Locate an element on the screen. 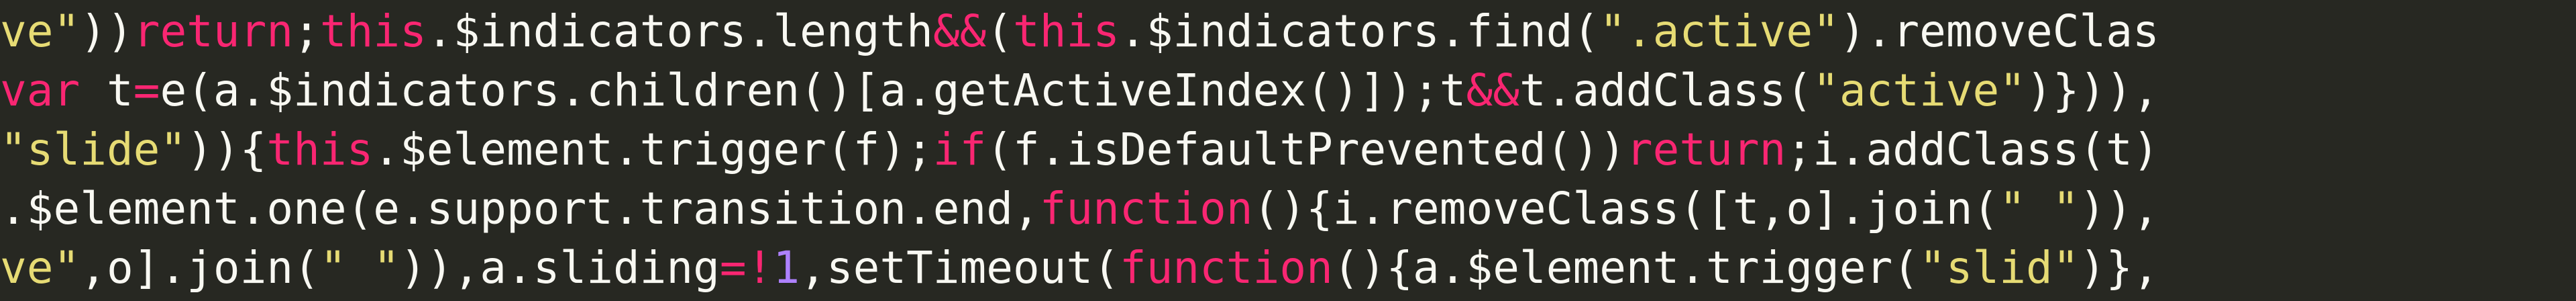  code-token-keyword: if is located at coordinates (959, 149).